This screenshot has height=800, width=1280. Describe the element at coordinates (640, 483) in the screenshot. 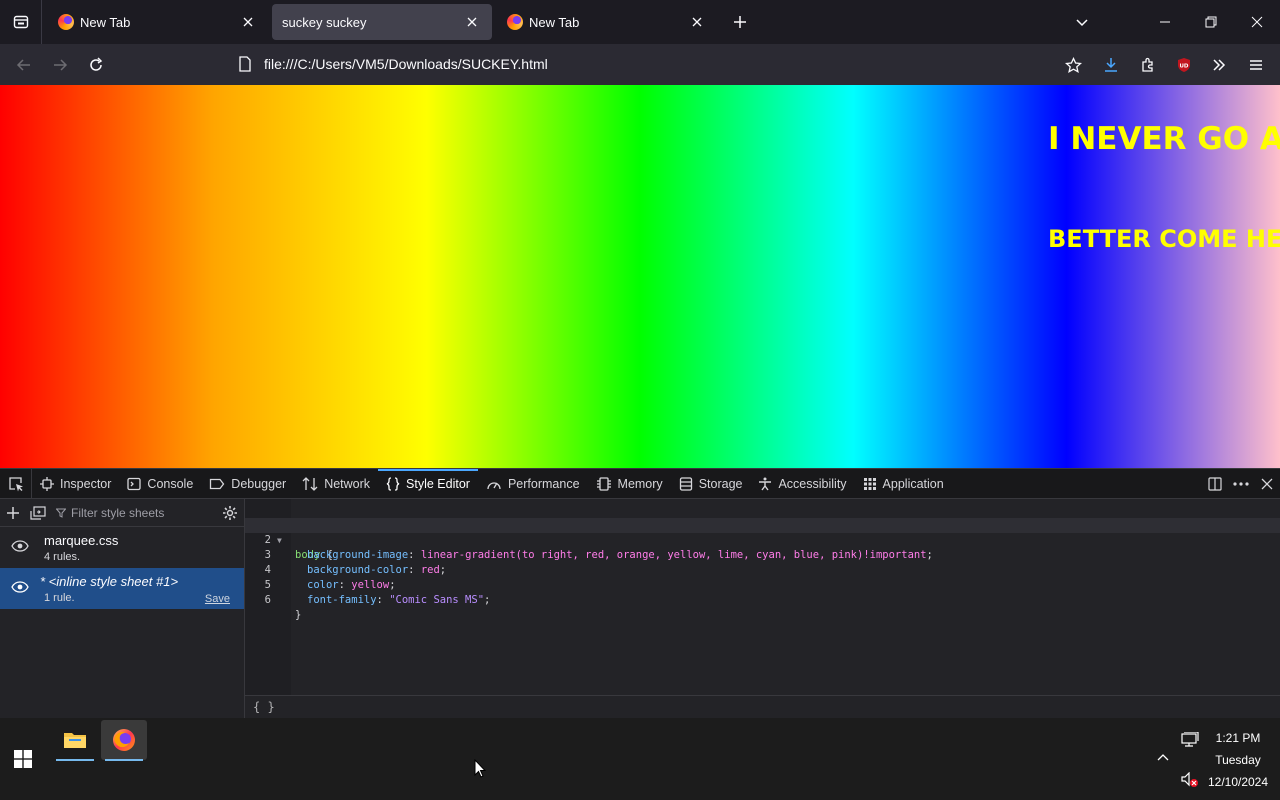

I see `tab-label: Memory` at that location.